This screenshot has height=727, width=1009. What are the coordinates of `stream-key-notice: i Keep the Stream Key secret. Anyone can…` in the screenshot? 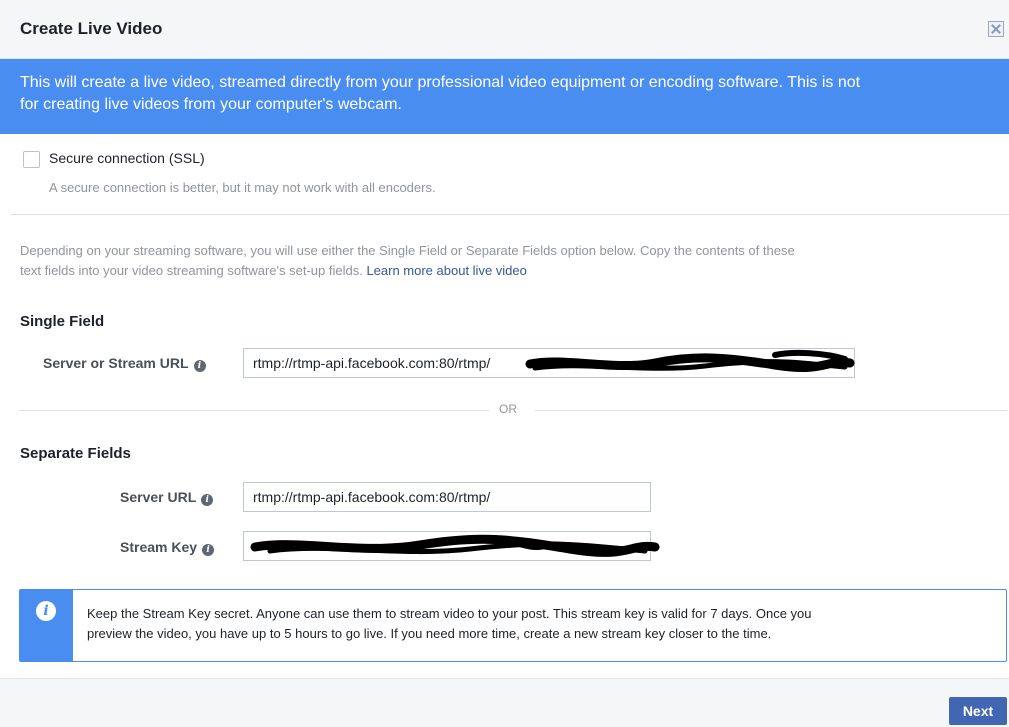 It's located at (513, 625).